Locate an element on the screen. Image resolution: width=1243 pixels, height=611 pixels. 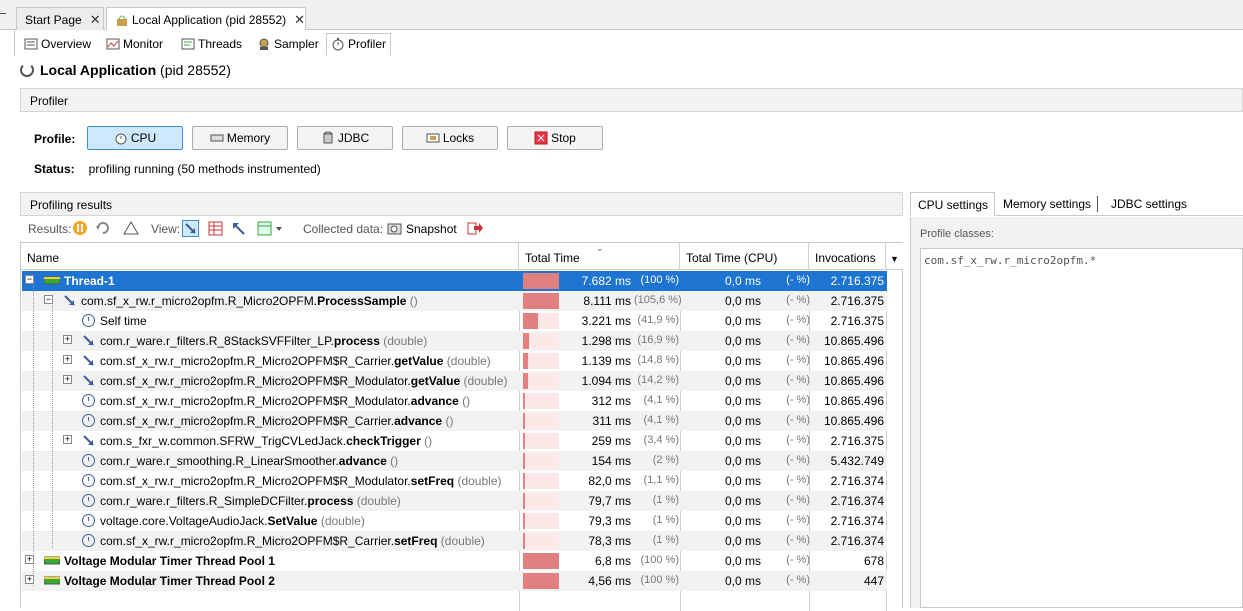
column-invocations-label: Invocations is located at coordinates (845, 258).